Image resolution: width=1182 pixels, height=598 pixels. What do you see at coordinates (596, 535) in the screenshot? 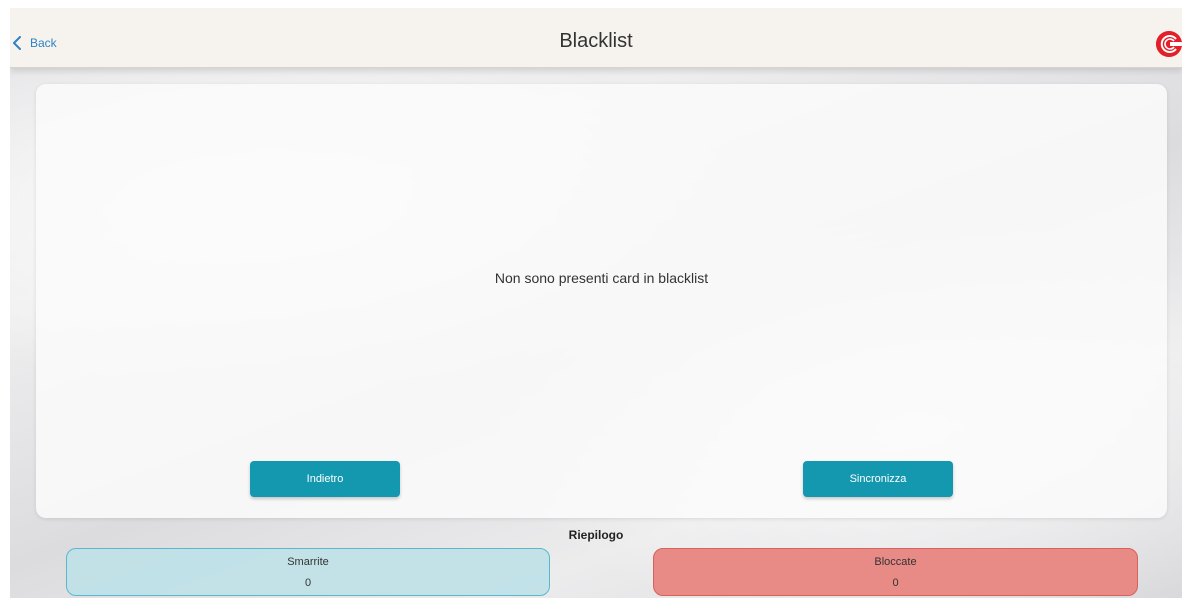
I see `summary-title: Riepilogo` at bounding box center [596, 535].